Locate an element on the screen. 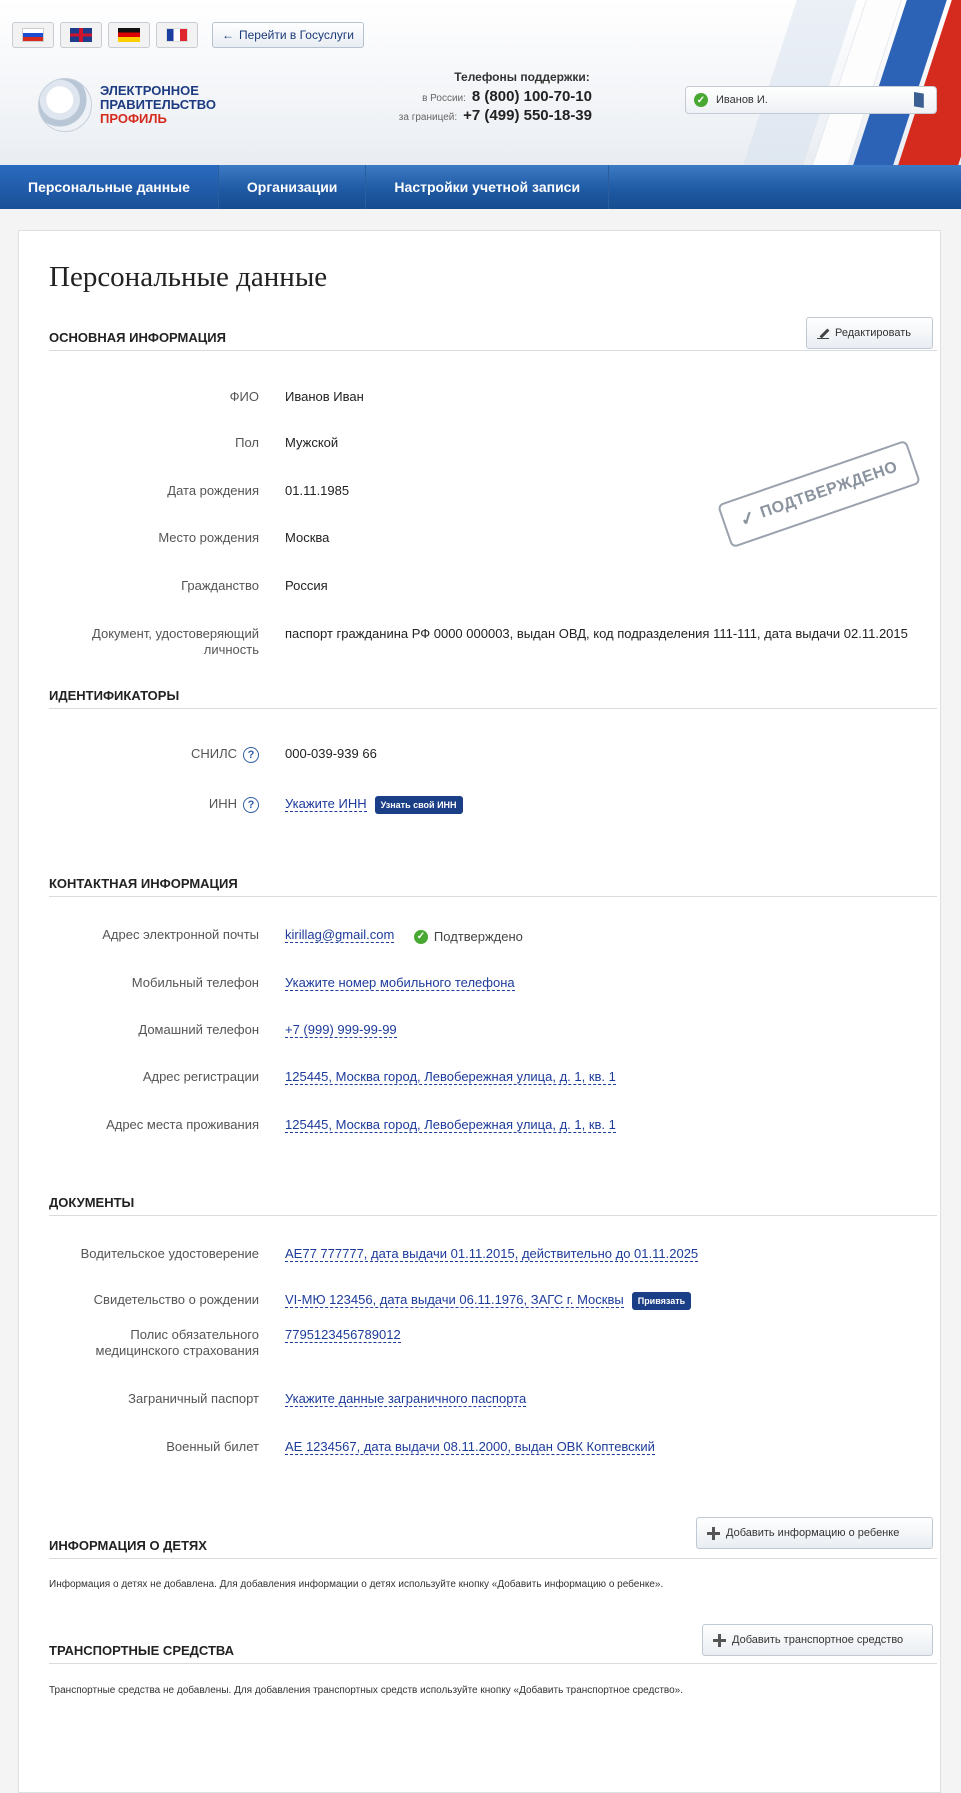  section-contacts: КОНТАКТНАЯ ИНФОРМАЦИЯ is located at coordinates (493, 885).